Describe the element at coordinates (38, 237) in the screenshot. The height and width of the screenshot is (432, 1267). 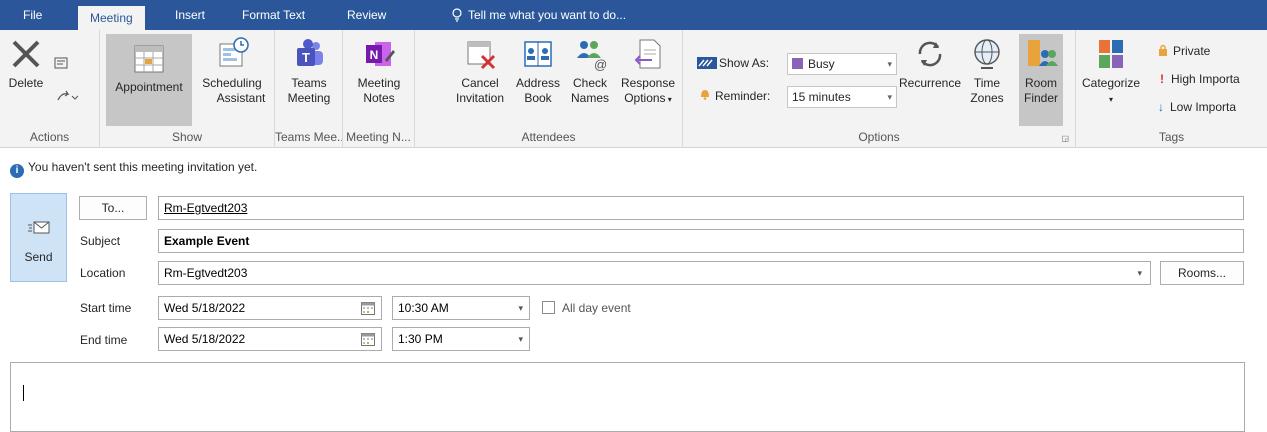
I see `send-button: Send` at that location.